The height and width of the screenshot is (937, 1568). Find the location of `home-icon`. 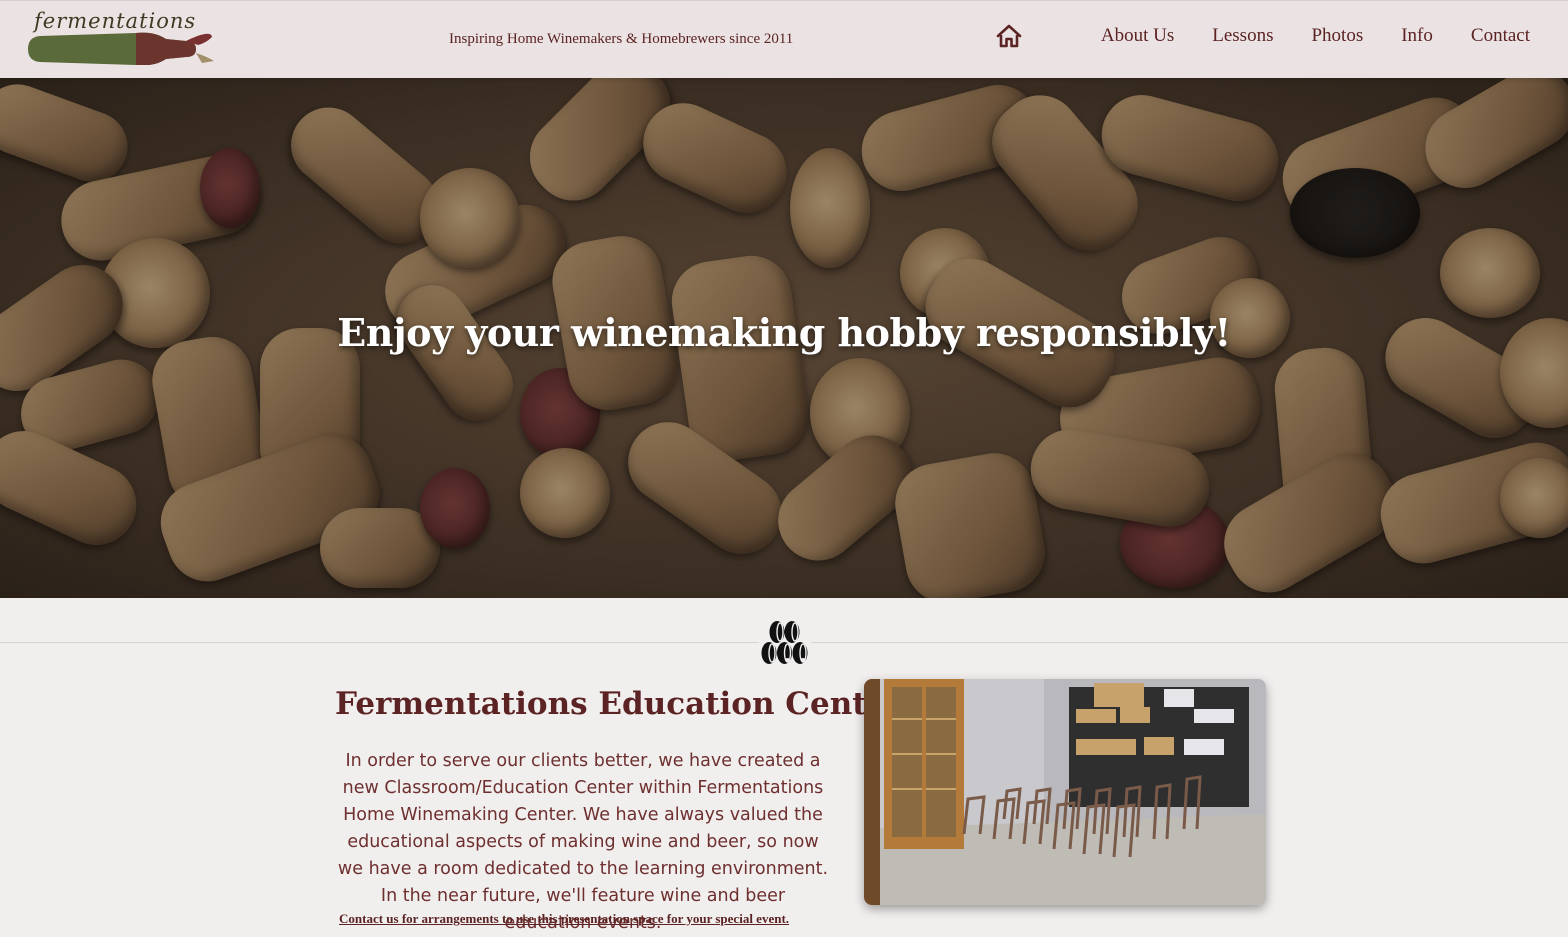

home-icon is located at coordinates (1009, 36).